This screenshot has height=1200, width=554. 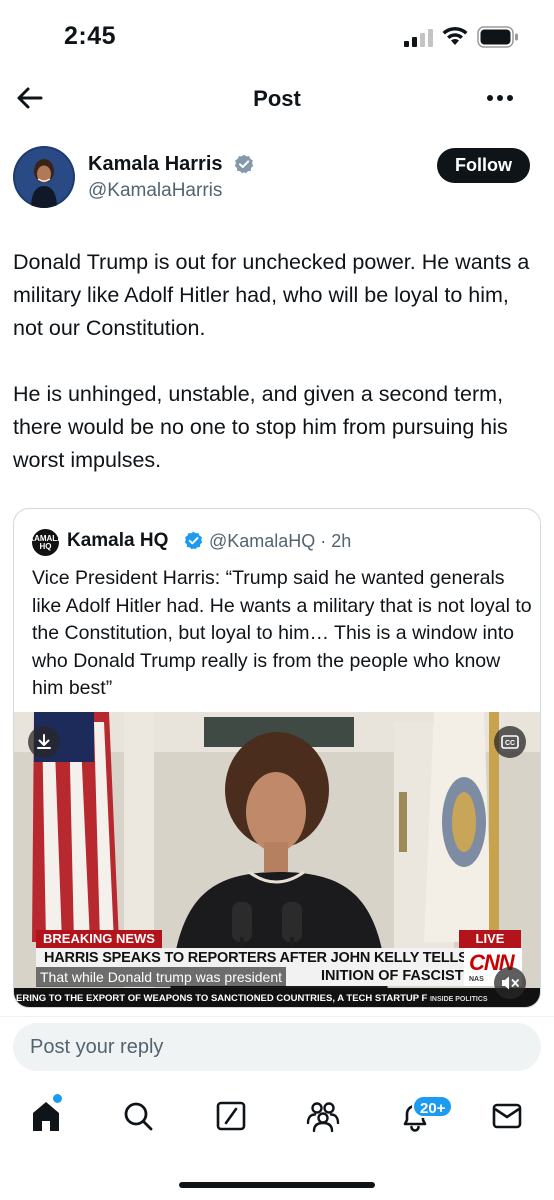 What do you see at coordinates (490, 939) in the screenshot?
I see `live-tag: LIVE` at bounding box center [490, 939].